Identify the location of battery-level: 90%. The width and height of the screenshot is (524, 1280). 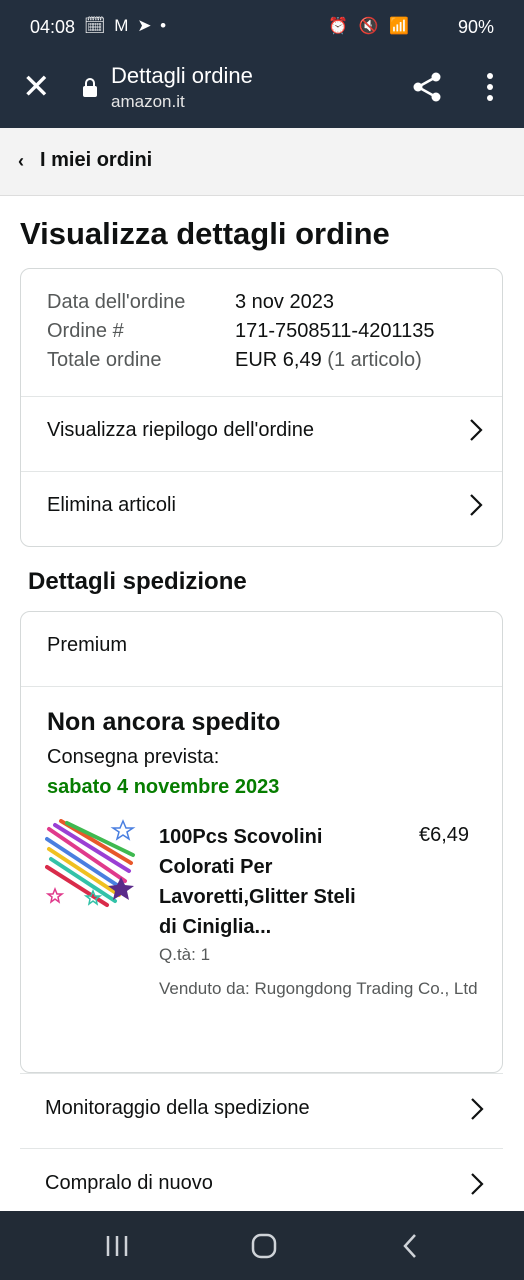
(475, 27).